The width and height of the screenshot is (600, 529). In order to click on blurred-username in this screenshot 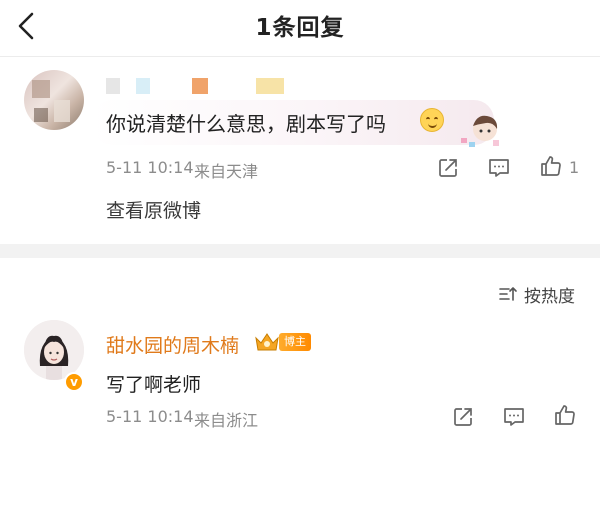, I will do `click(201, 86)`.